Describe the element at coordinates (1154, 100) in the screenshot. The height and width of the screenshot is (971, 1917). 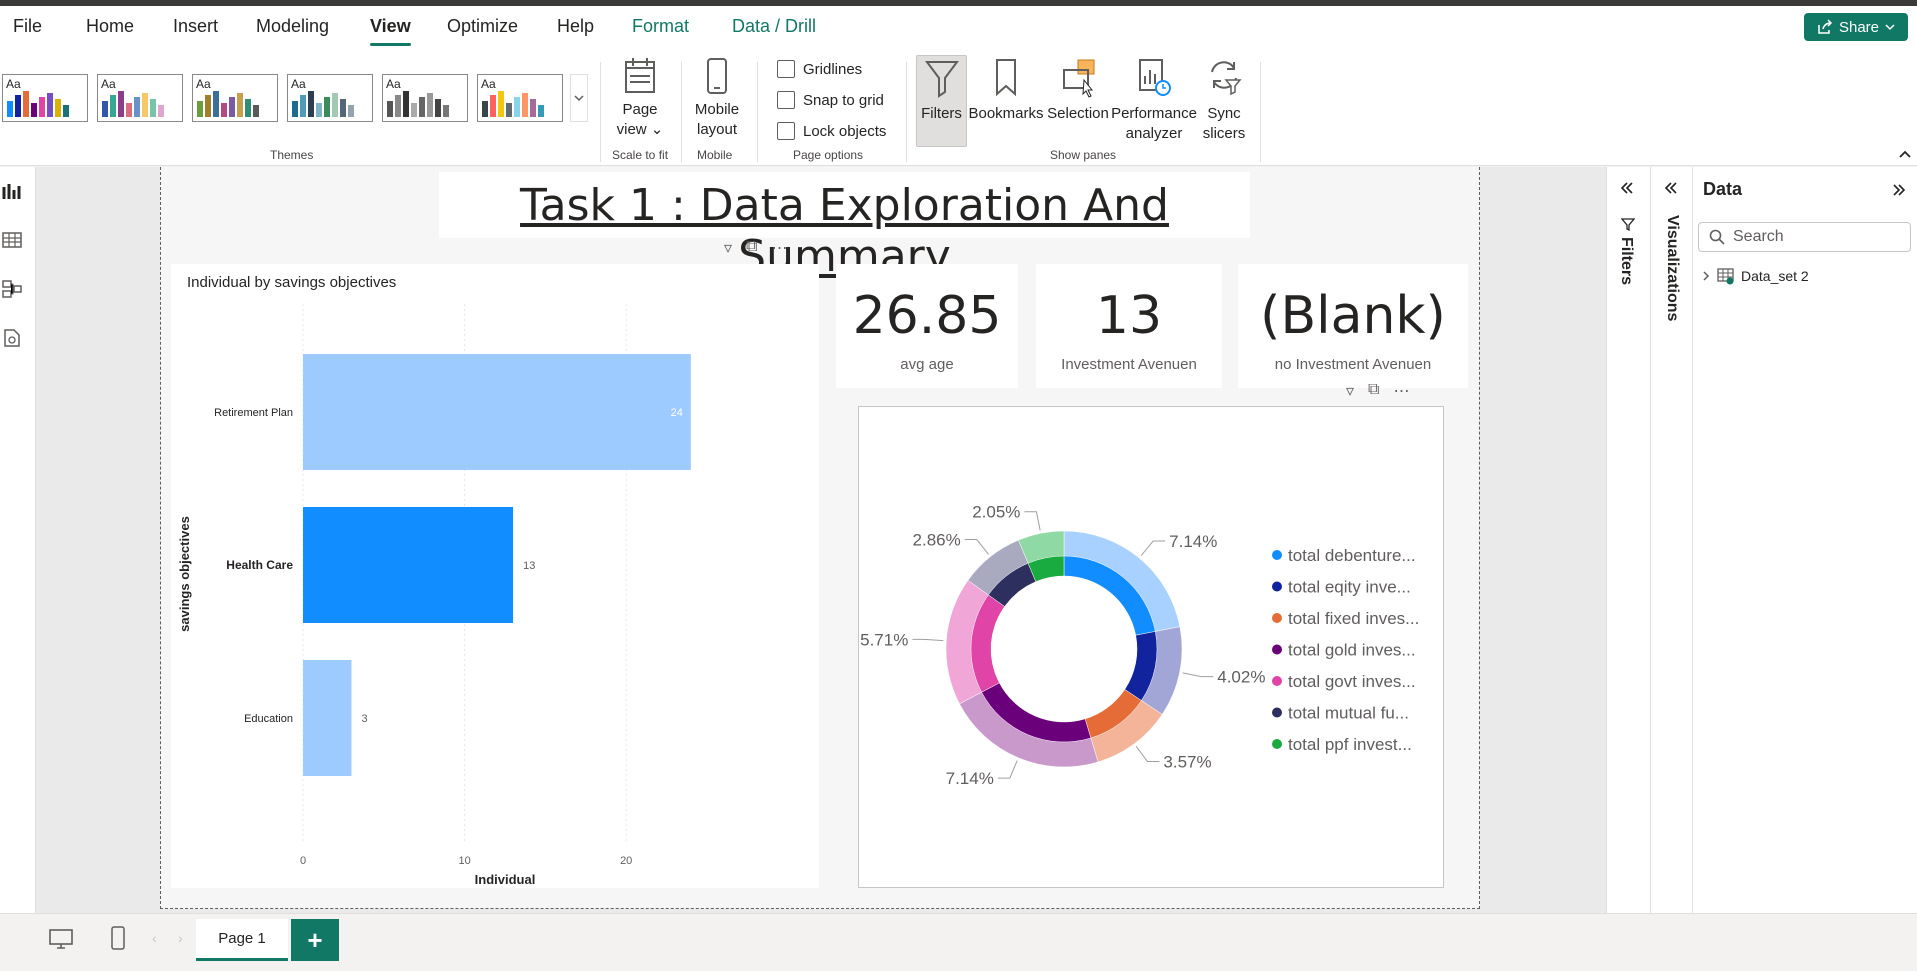
I see `performance-analyzer-button: Performance analyzer` at that location.